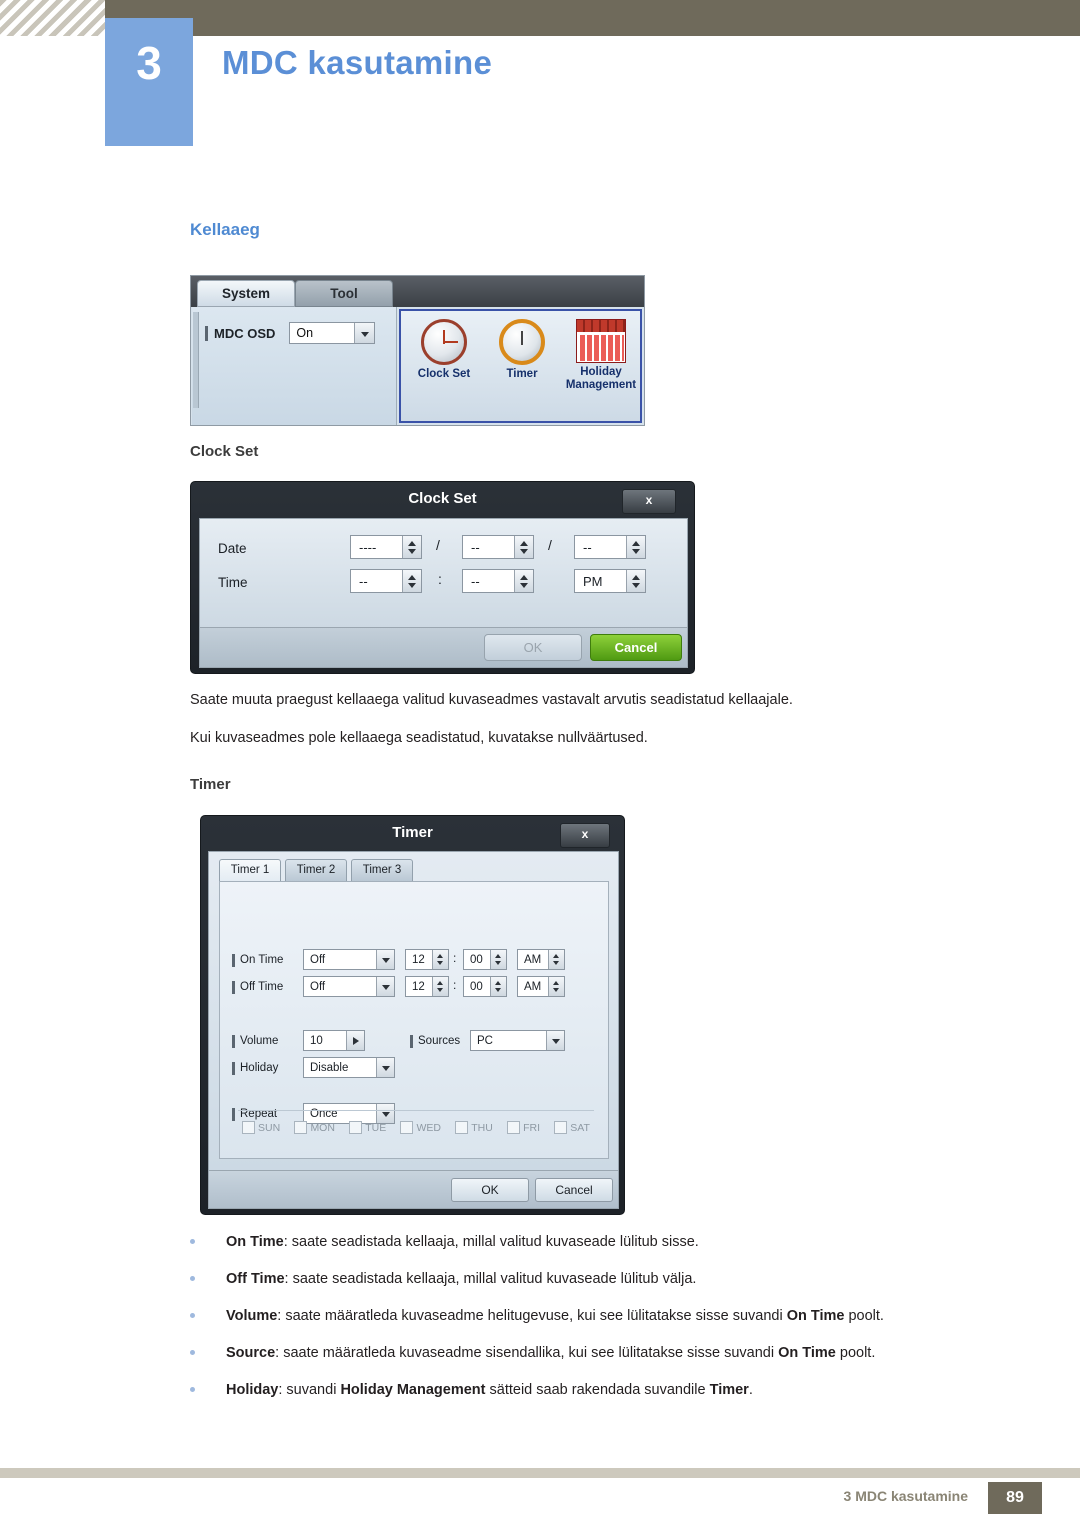 This screenshot has width=1080, height=1527. I want to click on checkbox-mon-label: MON, so click(322, 1127).